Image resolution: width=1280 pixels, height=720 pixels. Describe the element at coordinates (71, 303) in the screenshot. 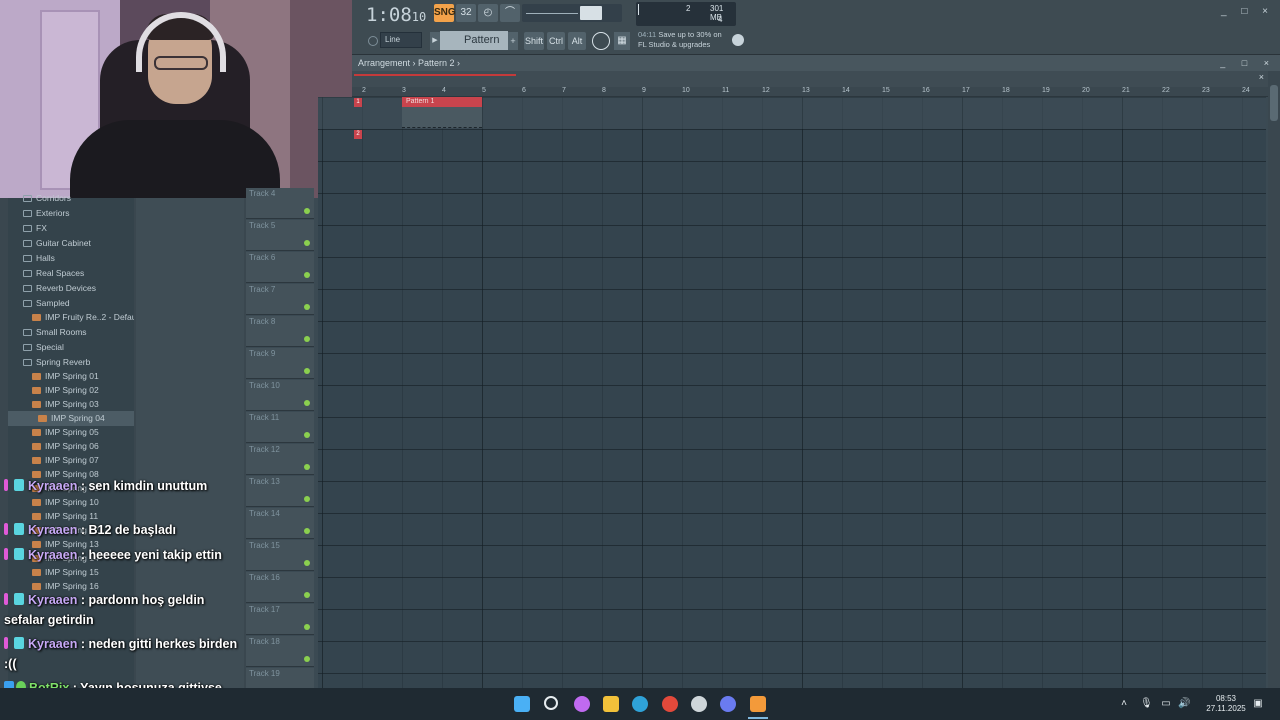

I see `browser-folder: Sampled` at that location.